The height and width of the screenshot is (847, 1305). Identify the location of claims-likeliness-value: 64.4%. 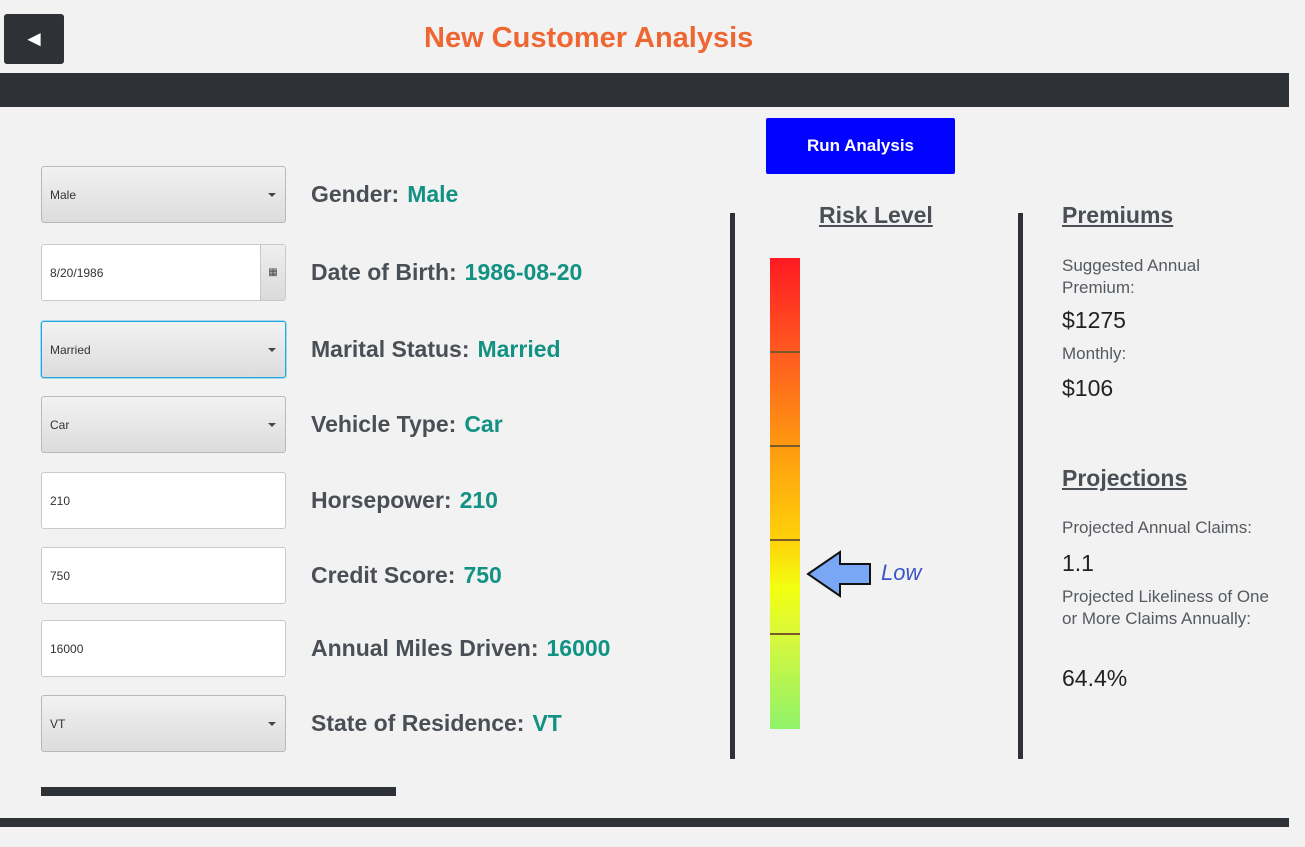
(1095, 678).